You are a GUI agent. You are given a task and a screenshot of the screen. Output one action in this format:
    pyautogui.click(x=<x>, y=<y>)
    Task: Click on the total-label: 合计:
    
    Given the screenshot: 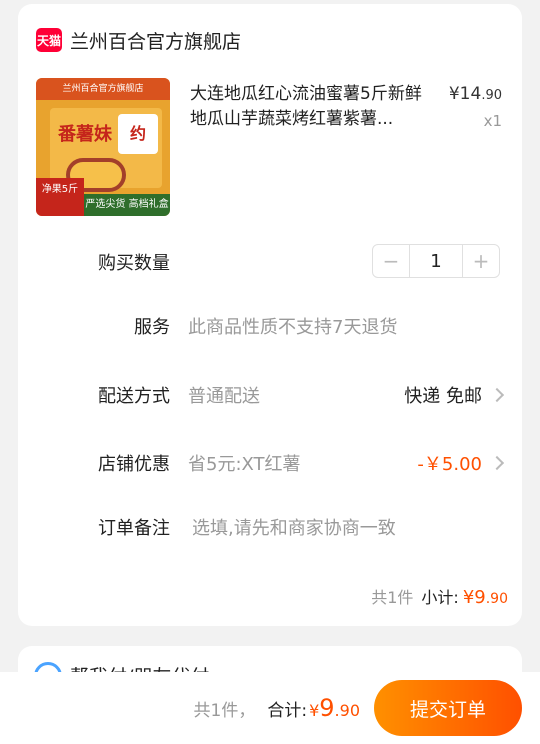 What is the action you would take?
    pyautogui.click(x=287, y=711)
    